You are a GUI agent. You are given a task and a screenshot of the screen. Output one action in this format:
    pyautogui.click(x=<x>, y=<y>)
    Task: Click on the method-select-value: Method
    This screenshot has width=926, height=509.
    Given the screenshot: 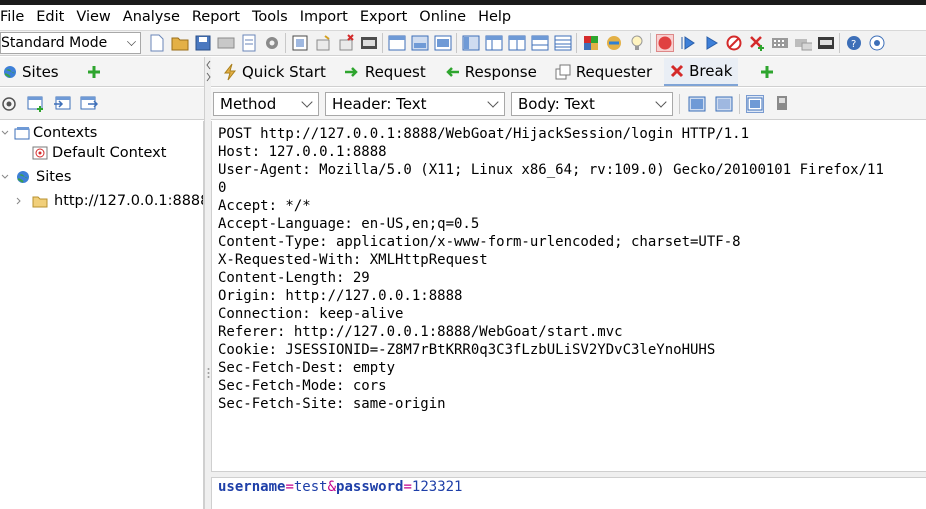 What is the action you would take?
    pyautogui.click(x=248, y=103)
    